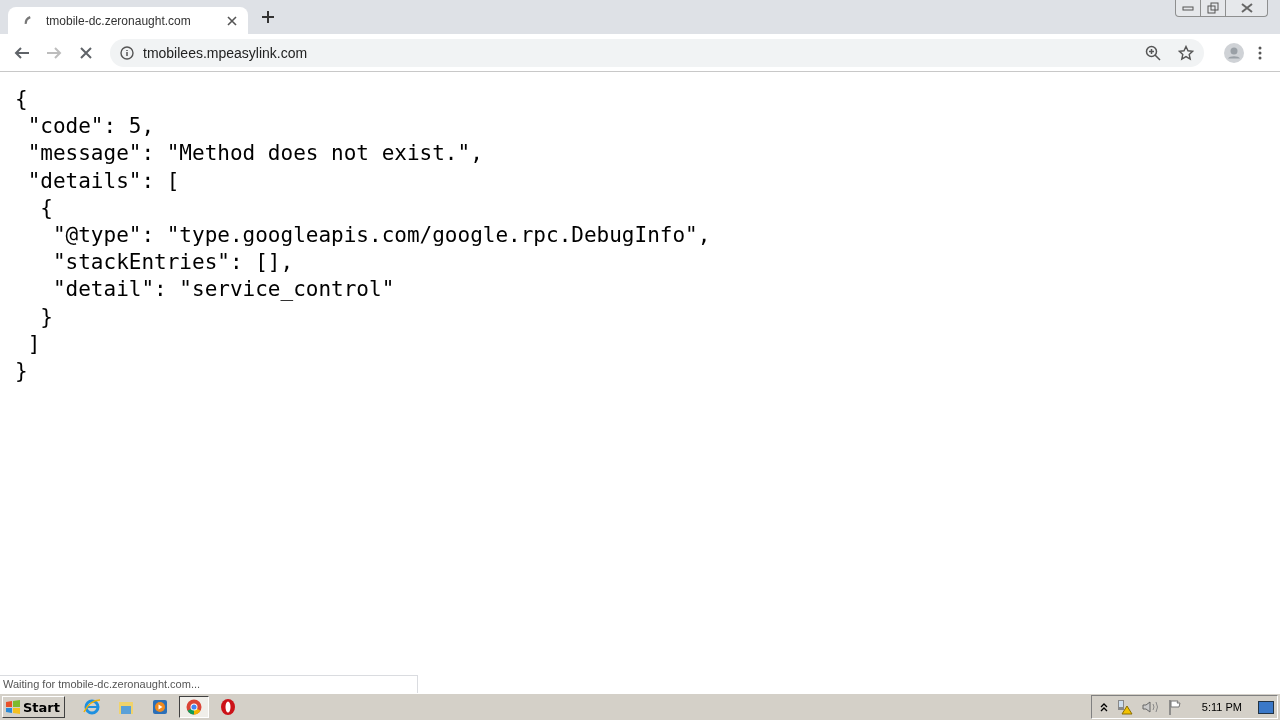  What do you see at coordinates (1150, 707) in the screenshot?
I see `volume-icon` at bounding box center [1150, 707].